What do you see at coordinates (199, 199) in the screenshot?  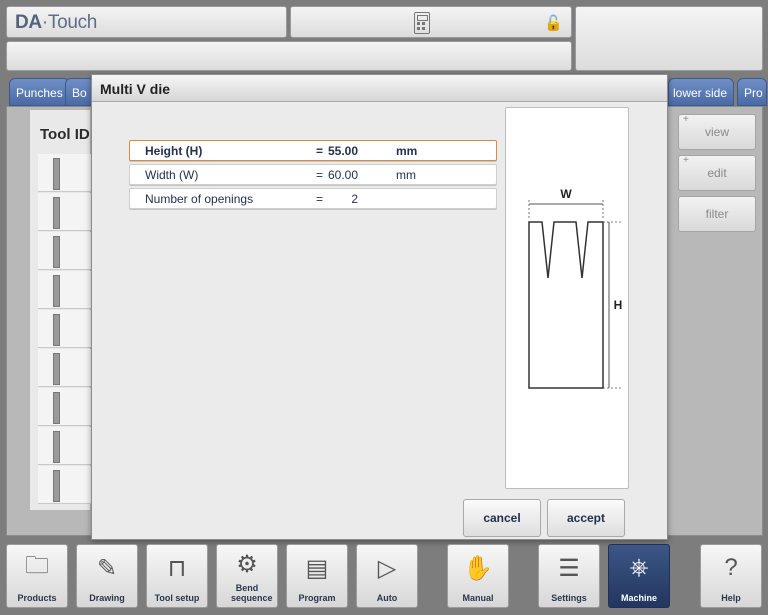 I see `field-label: Number of openings` at bounding box center [199, 199].